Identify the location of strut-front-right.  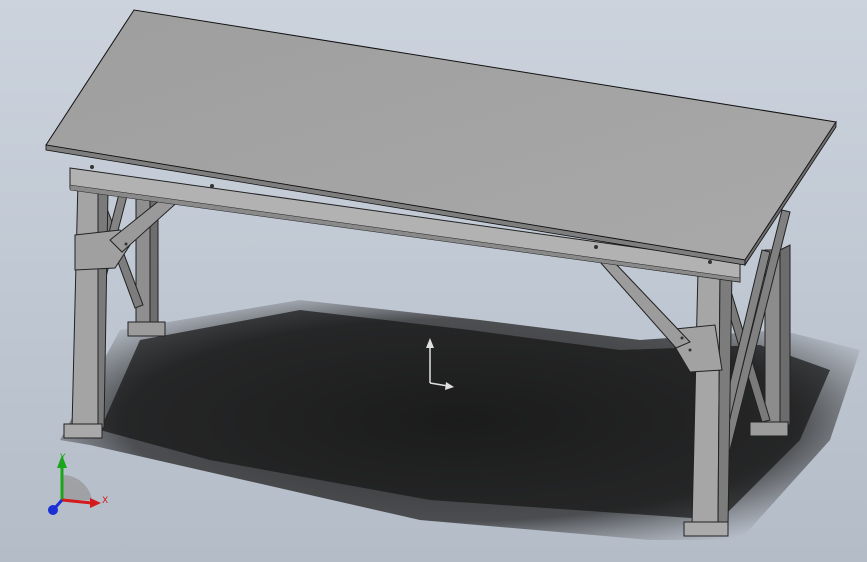
(644, 305).